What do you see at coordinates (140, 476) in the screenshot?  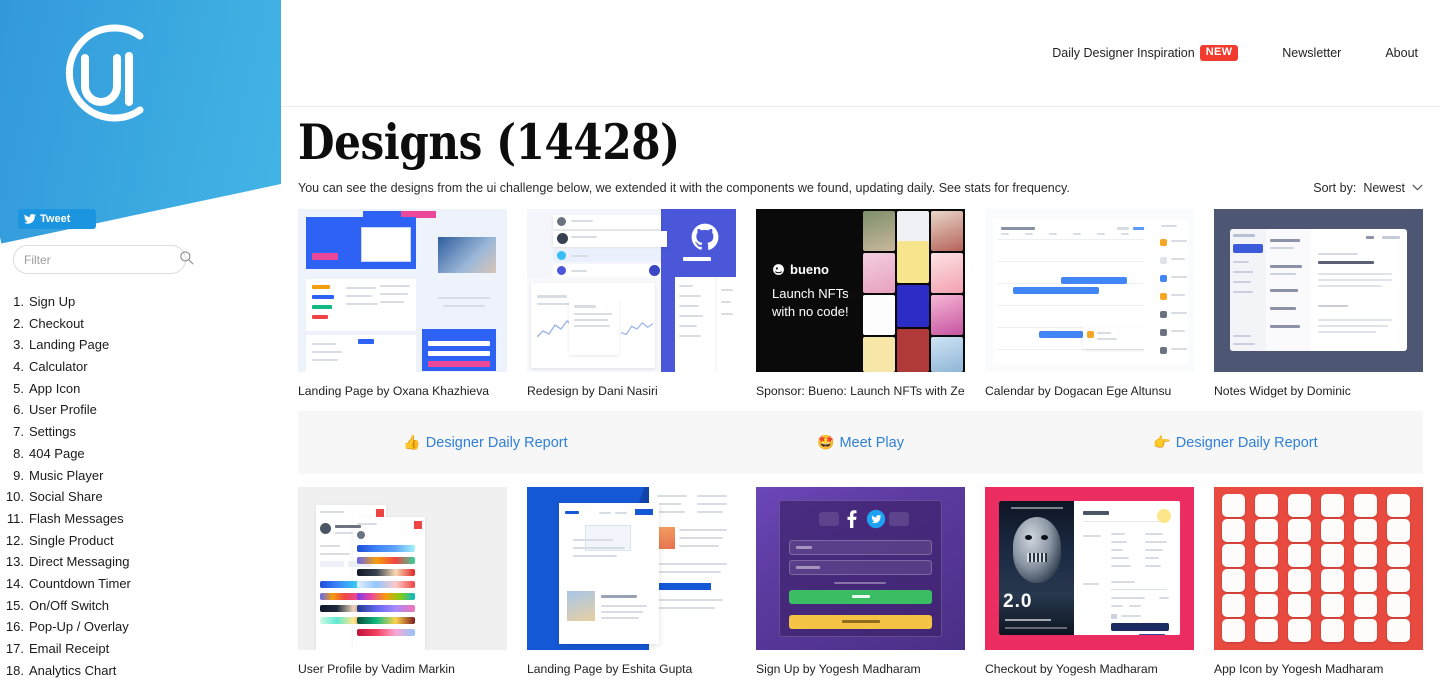 I see `sidebar-item-music-player: 9. Music Player` at bounding box center [140, 476].